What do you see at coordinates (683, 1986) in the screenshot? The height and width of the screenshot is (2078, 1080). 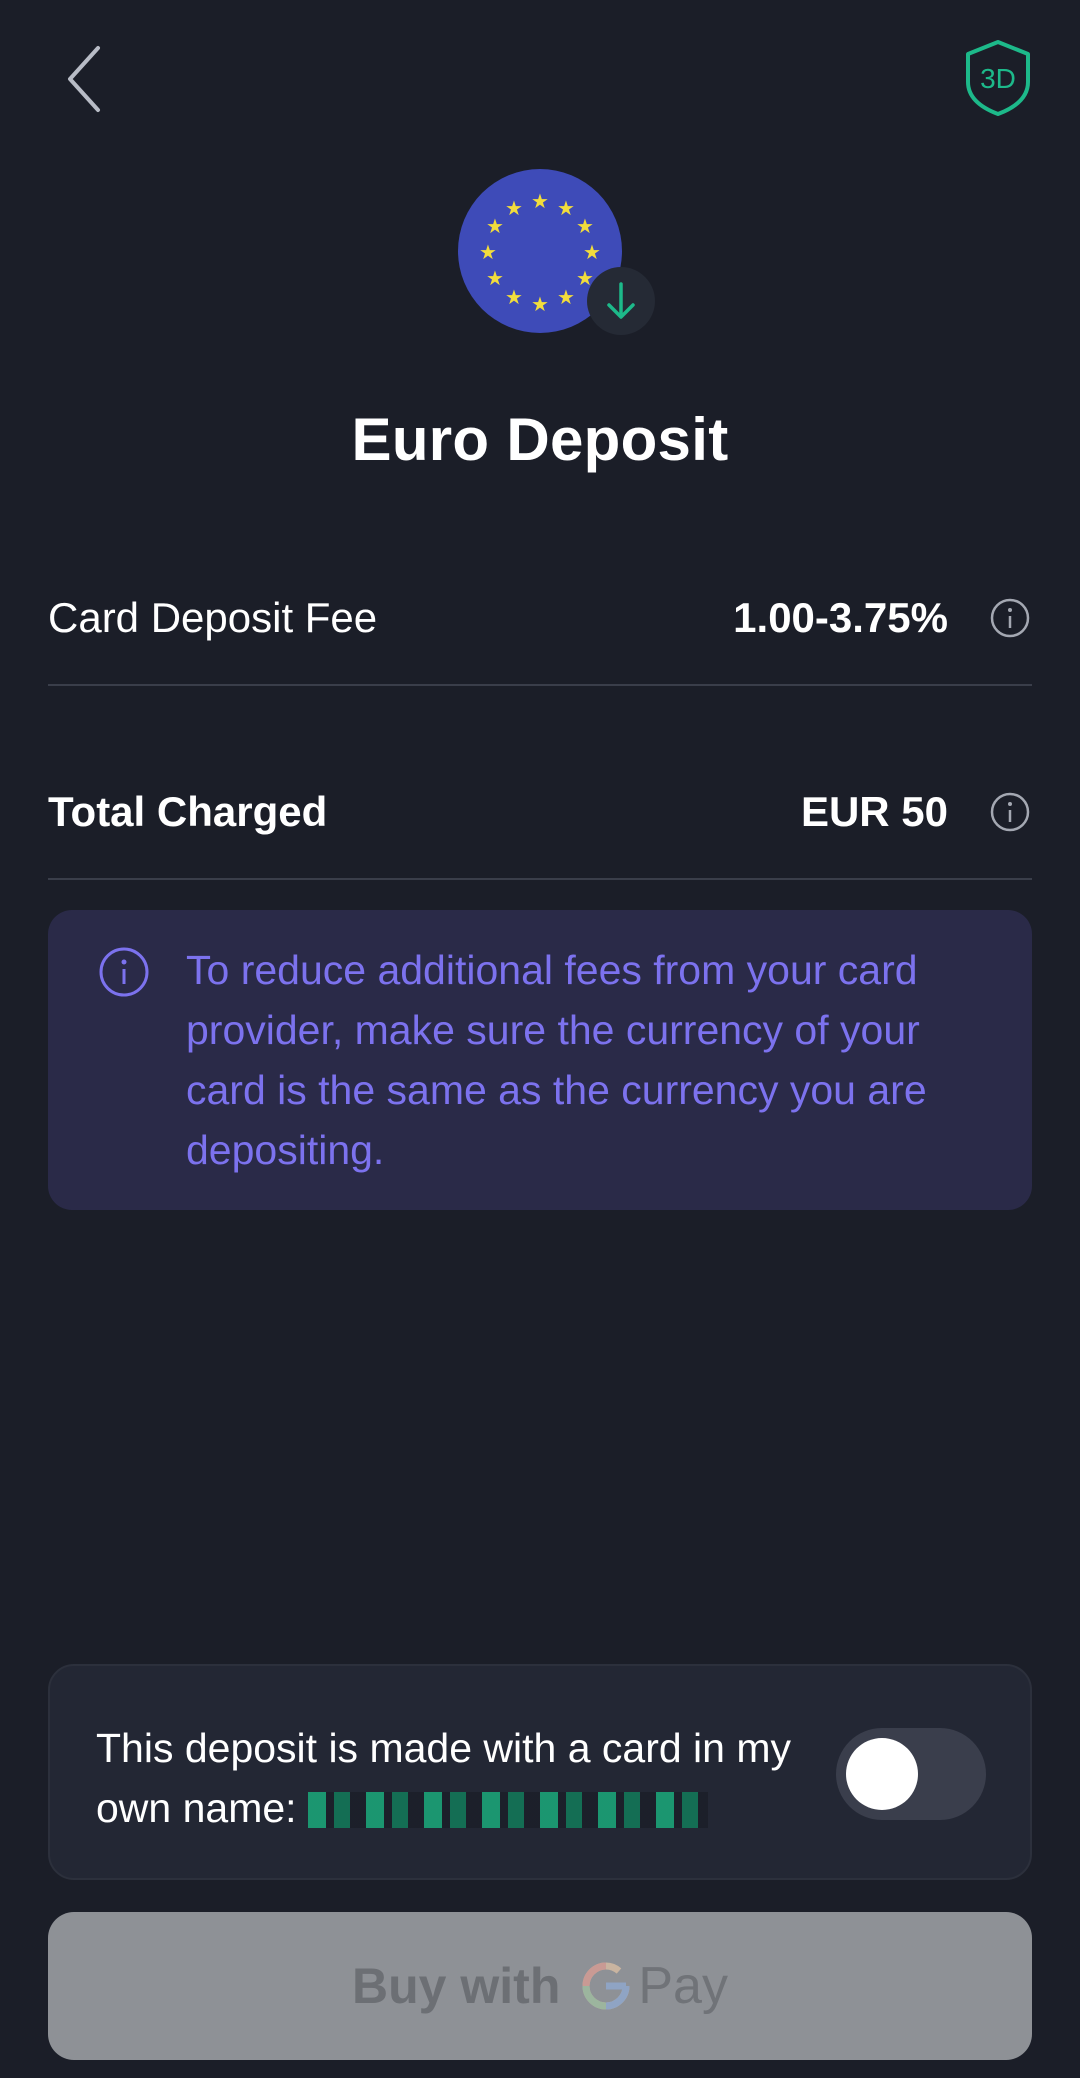 I see `pay-label: Pay` at bounding box center [683, 1986].